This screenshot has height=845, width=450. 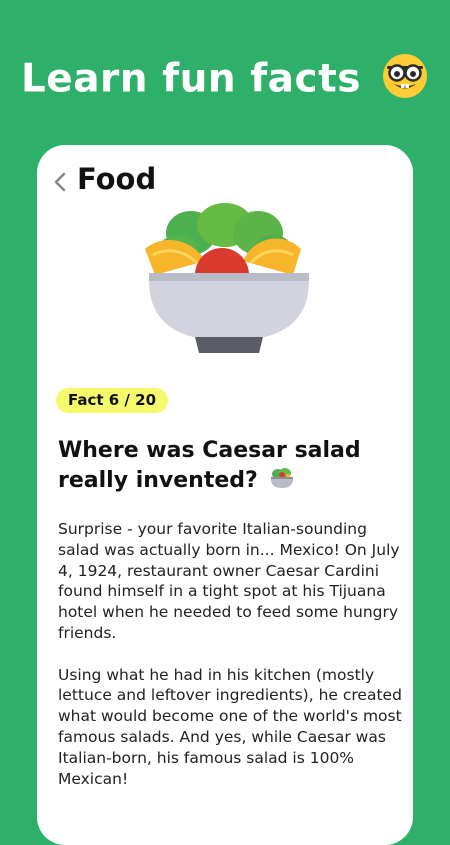 I want to click on fact-question: Where was Caesar salad really invented?, so click(x=228, y=467).